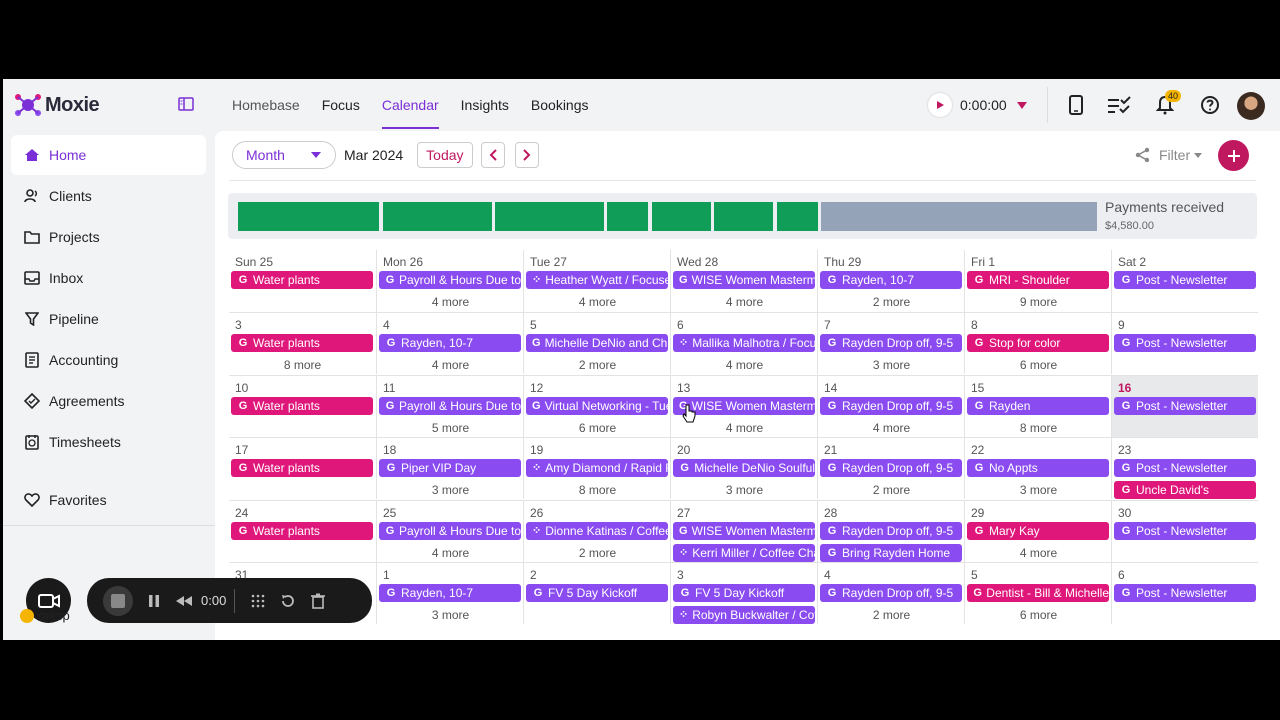 This screenshot has width=1280, height=720. I want to click on calendar-day-cell: 29 G Mary Kay 4 more, so click(1038, 530).